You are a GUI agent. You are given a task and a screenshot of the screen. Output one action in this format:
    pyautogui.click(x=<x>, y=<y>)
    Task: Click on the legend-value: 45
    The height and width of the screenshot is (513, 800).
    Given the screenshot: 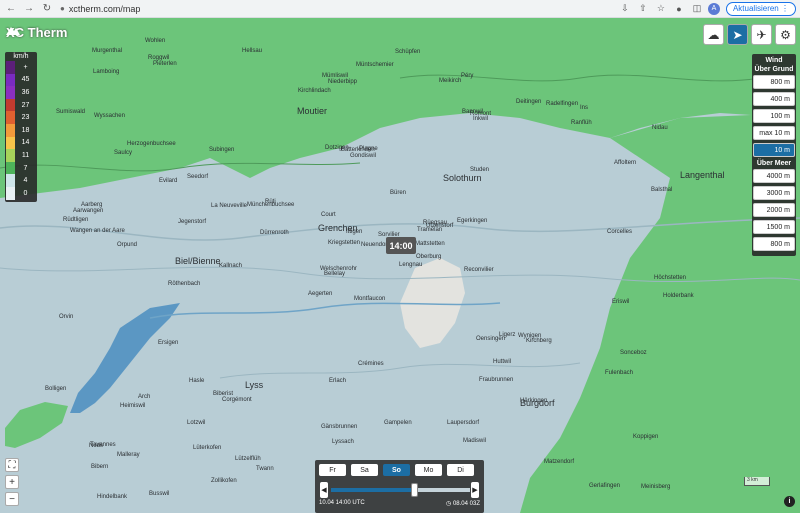 What is the action you would take?
    pyautogui.click(x=25, y=80)
    